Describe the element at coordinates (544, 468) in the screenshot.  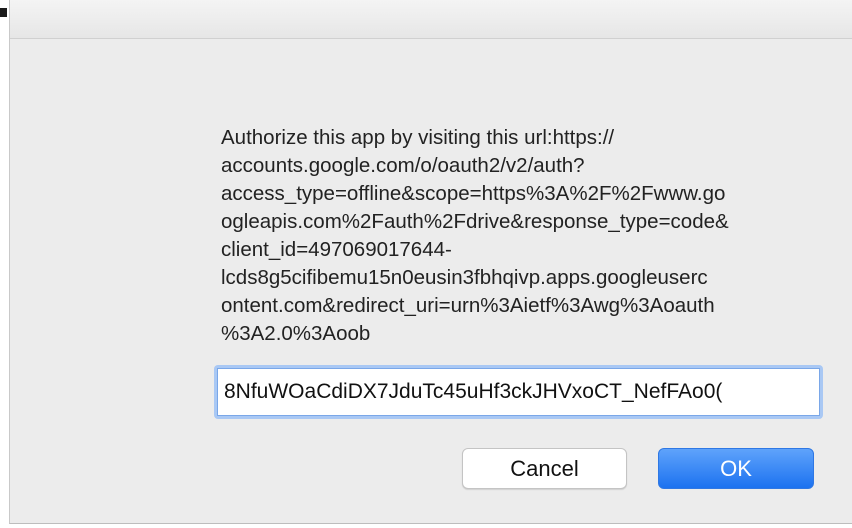
I see `cancel-button: Cancel` at that location.